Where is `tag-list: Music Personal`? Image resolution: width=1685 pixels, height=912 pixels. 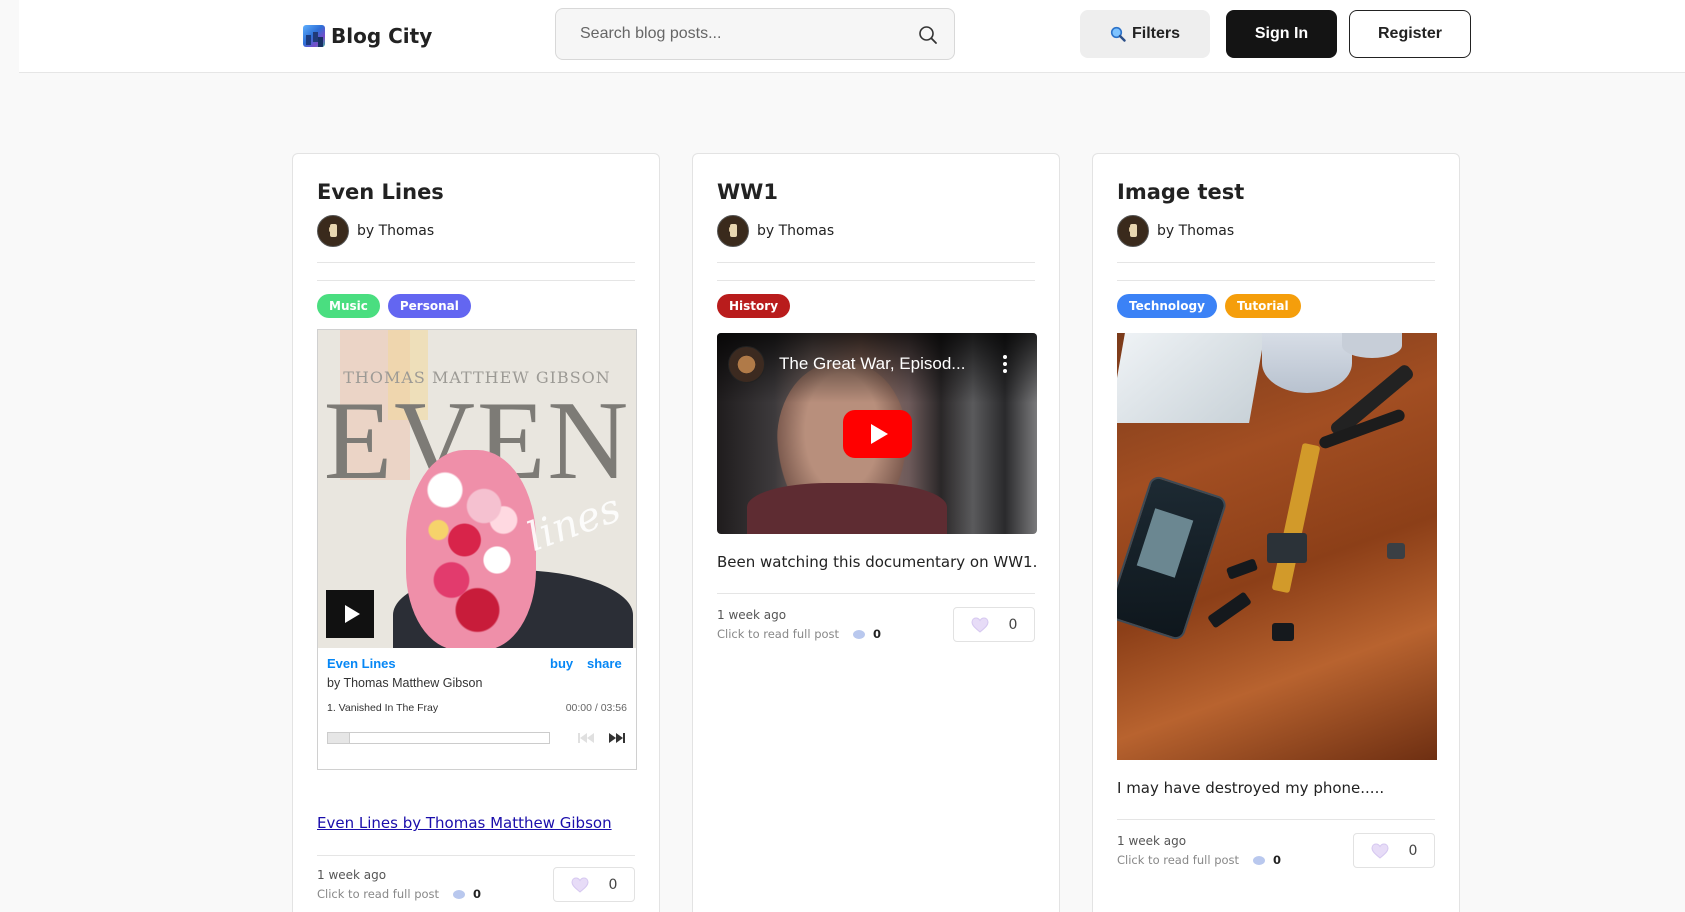
tag-list: Music Personal is located at coordinates (394, 306).